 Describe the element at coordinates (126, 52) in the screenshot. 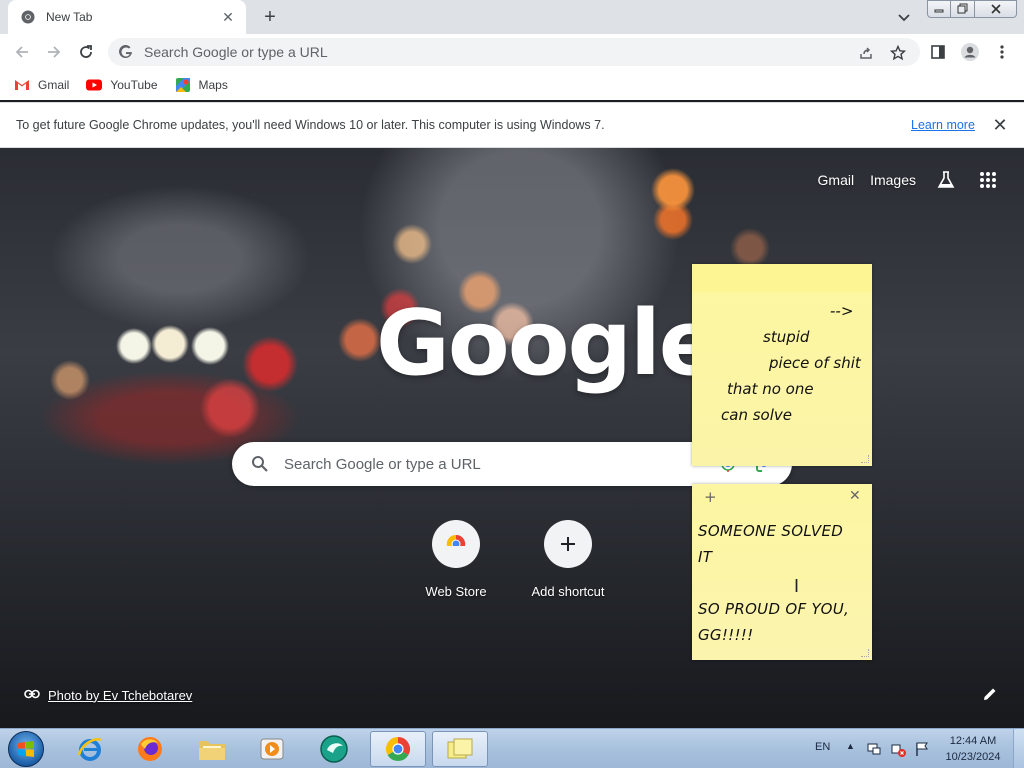

I see `google-g-icon` at that location.